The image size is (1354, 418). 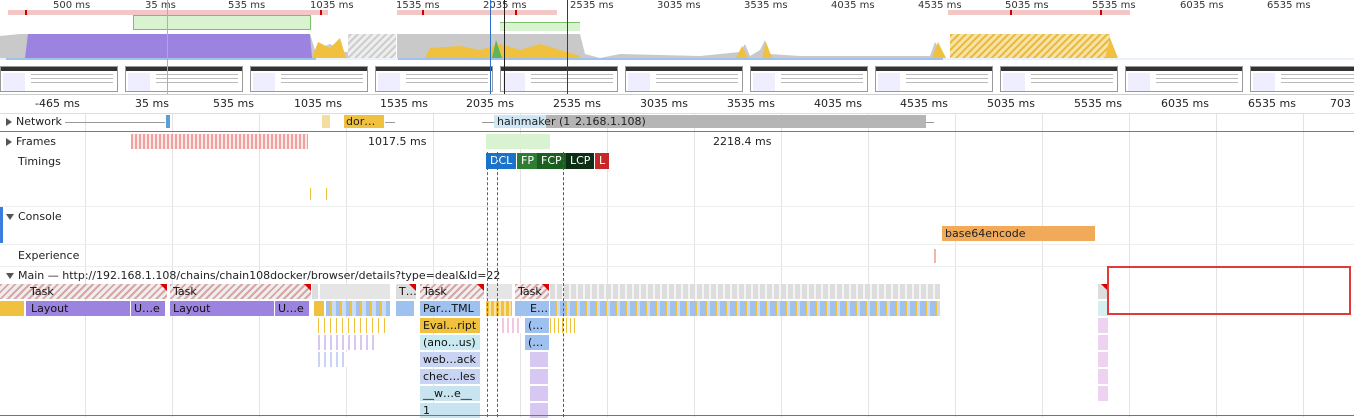 I want to click on overview-tick: 2535 ms, so click(x=592, y=5).